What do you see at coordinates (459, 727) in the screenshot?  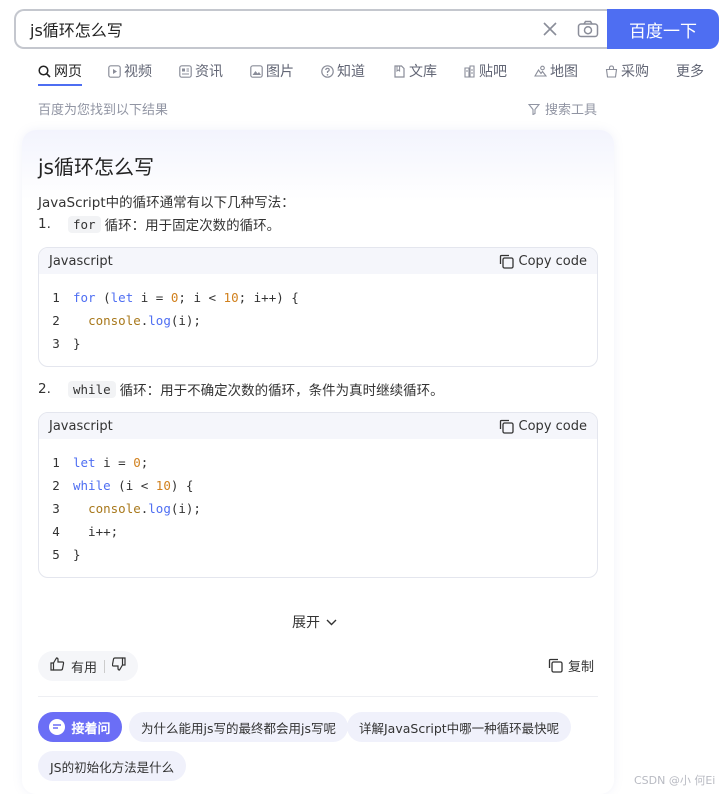 I see `suggestion-chip: 详解JavaScript中哪一种循环最快呢` at bounding box center [459, 727].